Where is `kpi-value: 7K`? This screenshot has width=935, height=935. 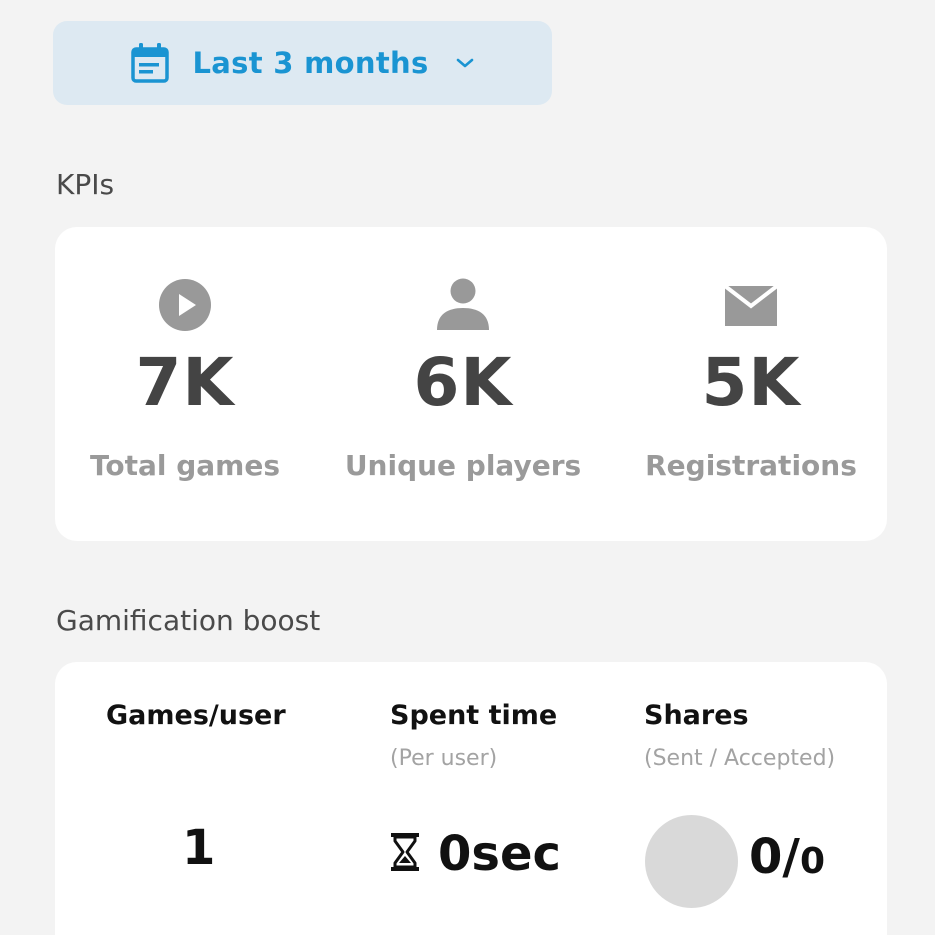
kpi-value: 7K is located at coordinates (185, 382).